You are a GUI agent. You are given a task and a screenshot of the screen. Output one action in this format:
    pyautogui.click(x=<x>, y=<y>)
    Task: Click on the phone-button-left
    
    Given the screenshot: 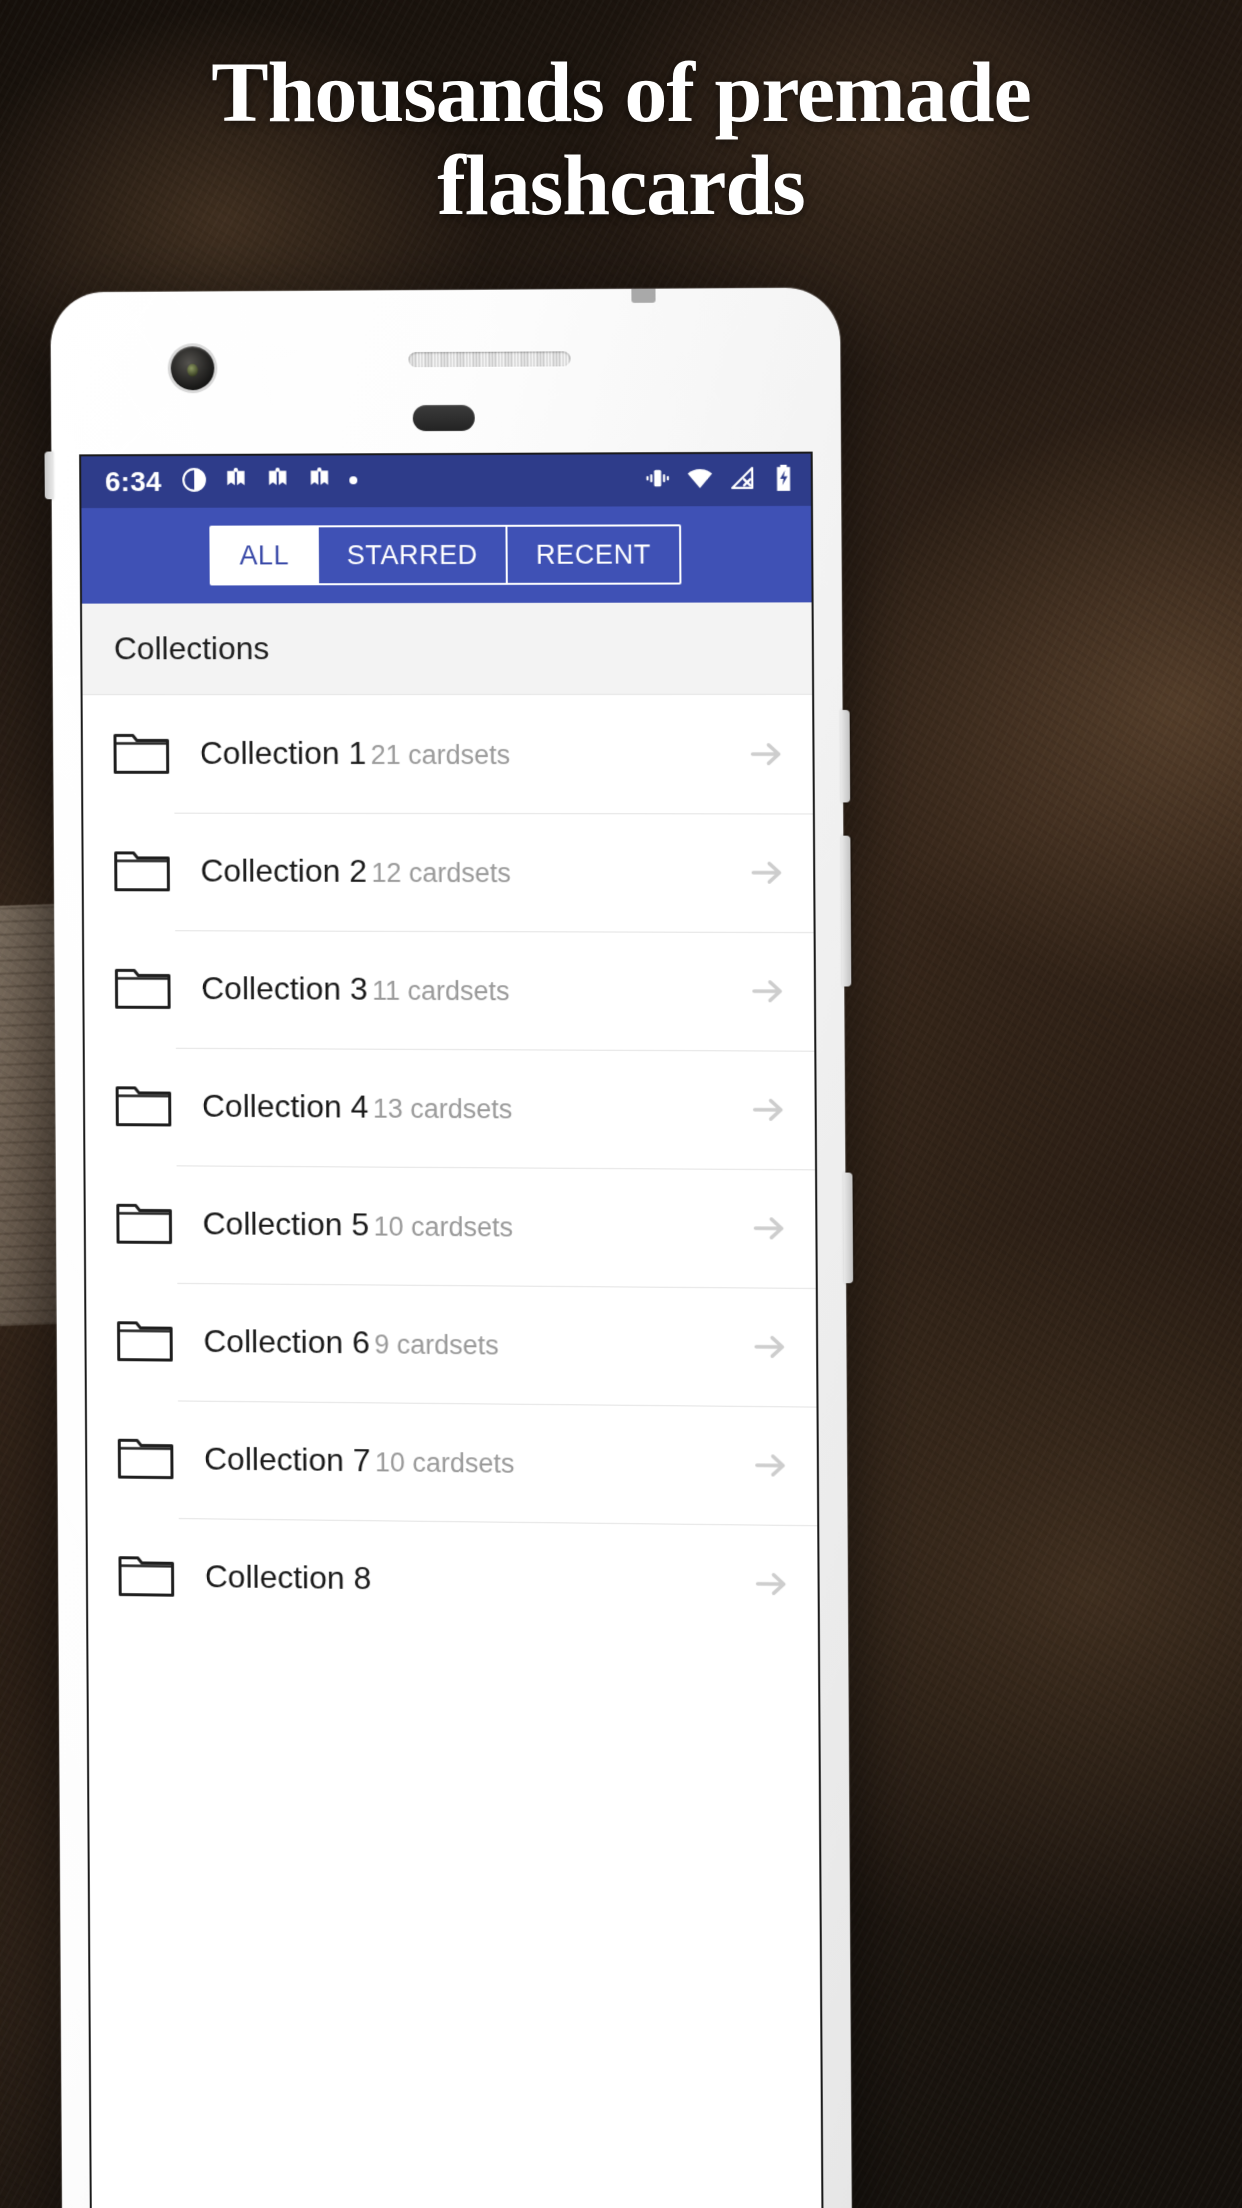 What is the action you would take?
    pyautogui.click(x=49, y=475)
    